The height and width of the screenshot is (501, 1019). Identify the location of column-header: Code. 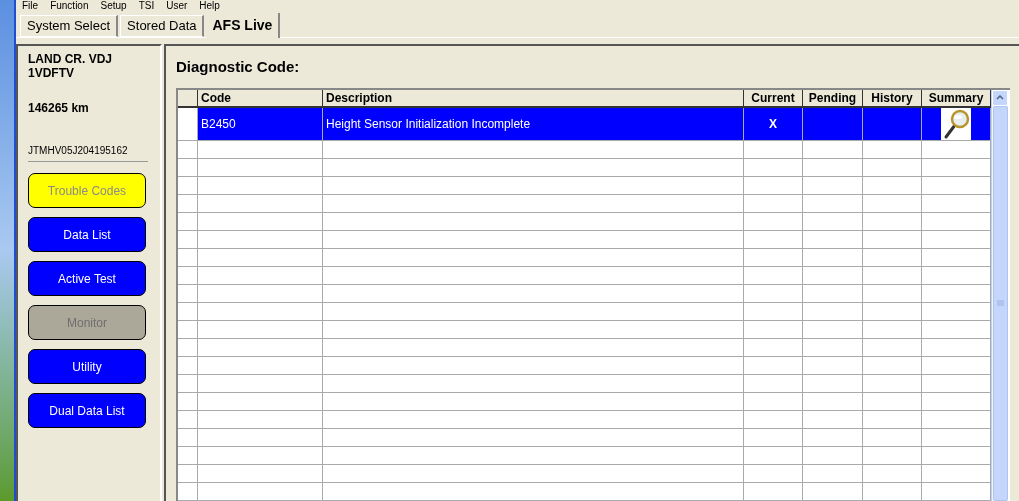
(260, 97).